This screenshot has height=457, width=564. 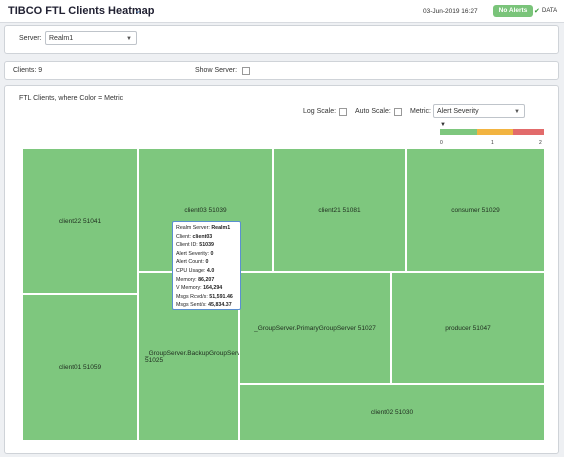 What do you see at coordinates (91, 38) in the screenshot?
I see `server-select: Realm1 ▼` at bounding box center [91, 38].